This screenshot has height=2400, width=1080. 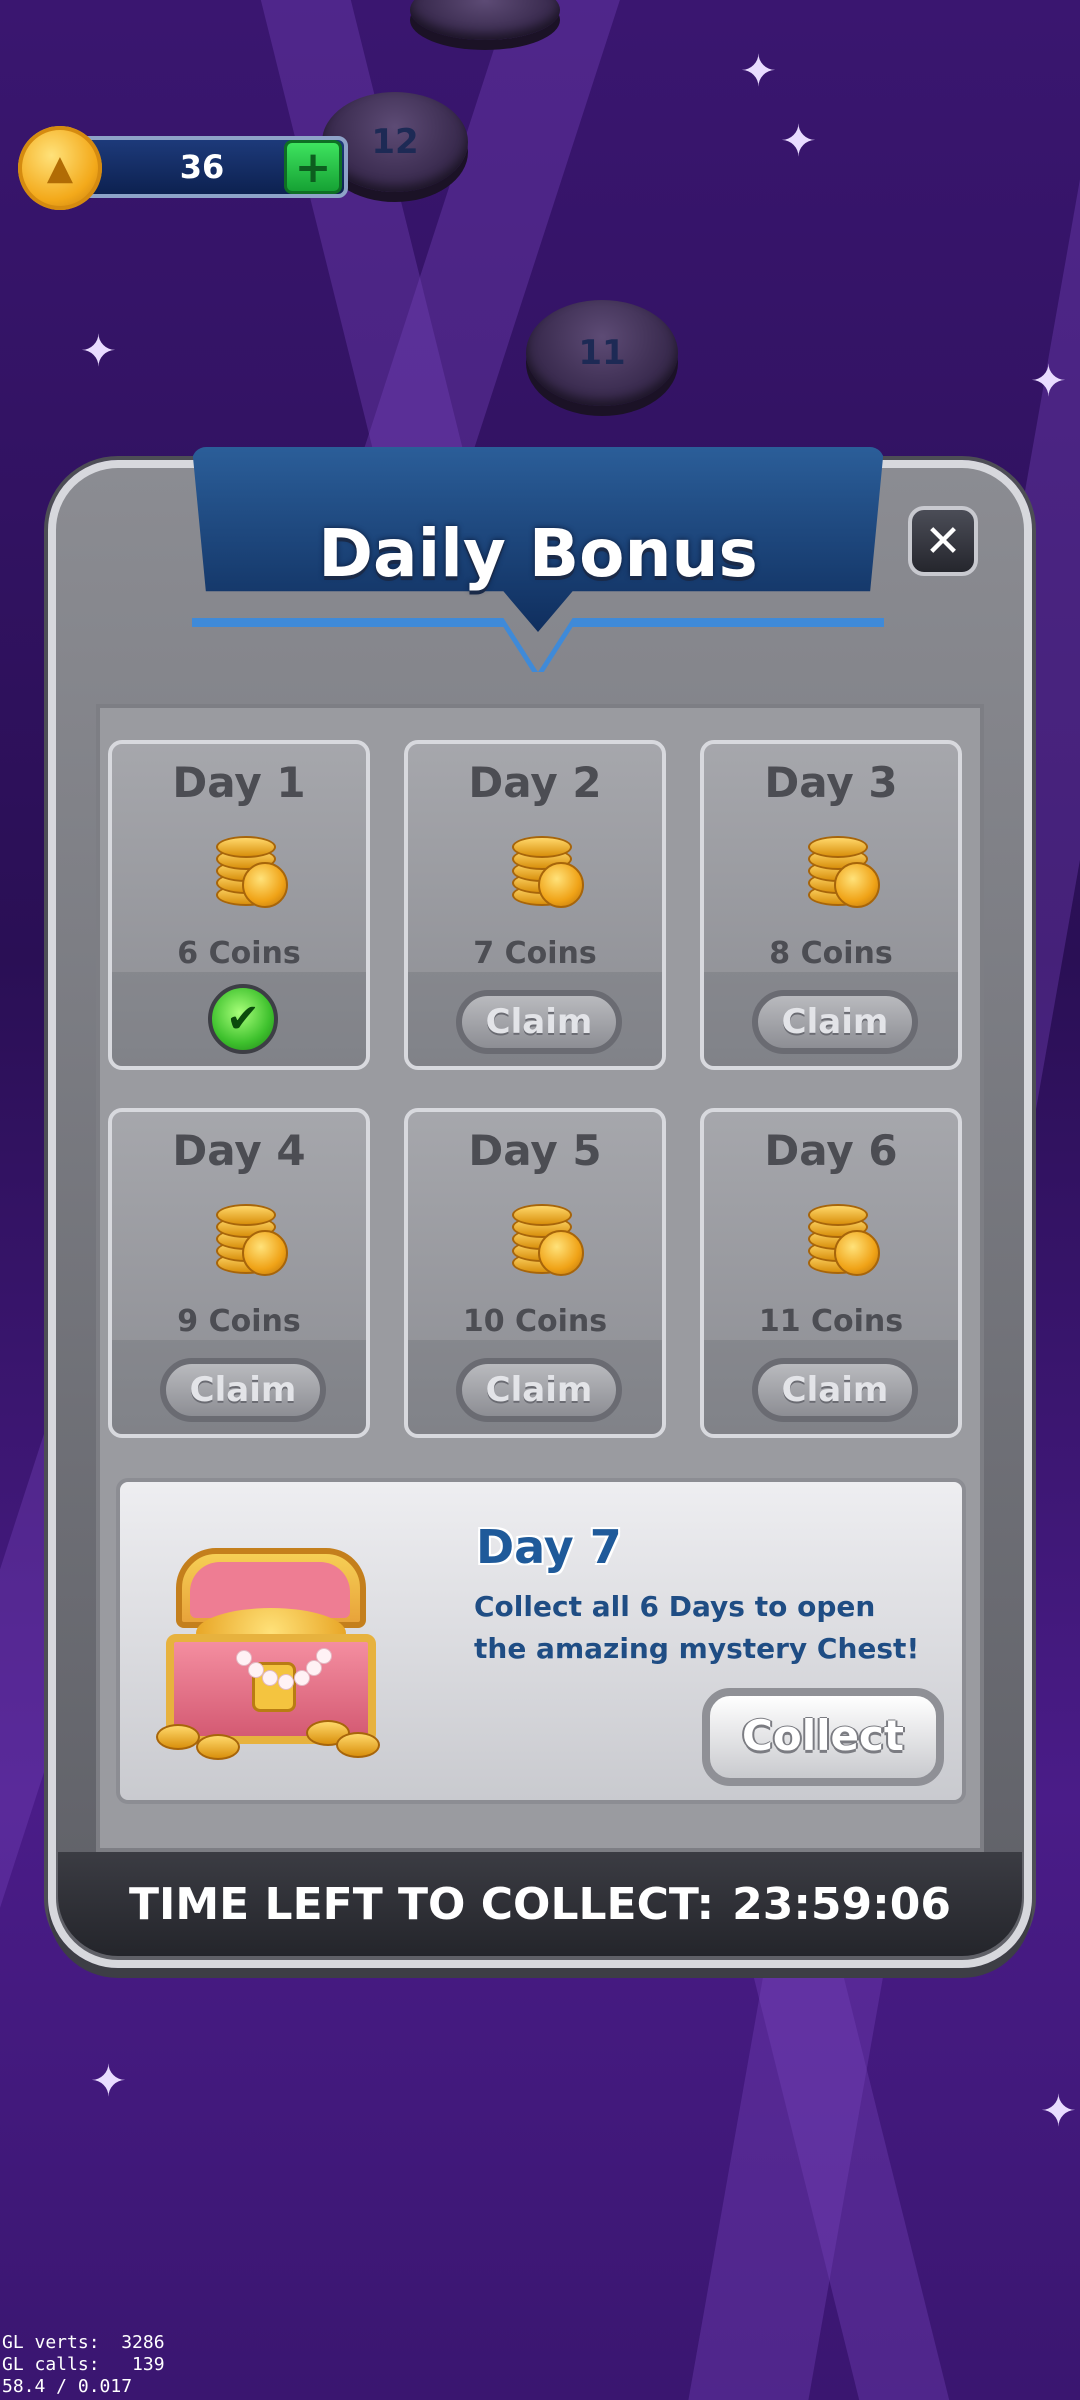 What do you see at coordinates (539, 1390) in the screenshot?
I see `claim-day-5-button: Claim` at bounding box center [539, 1390].